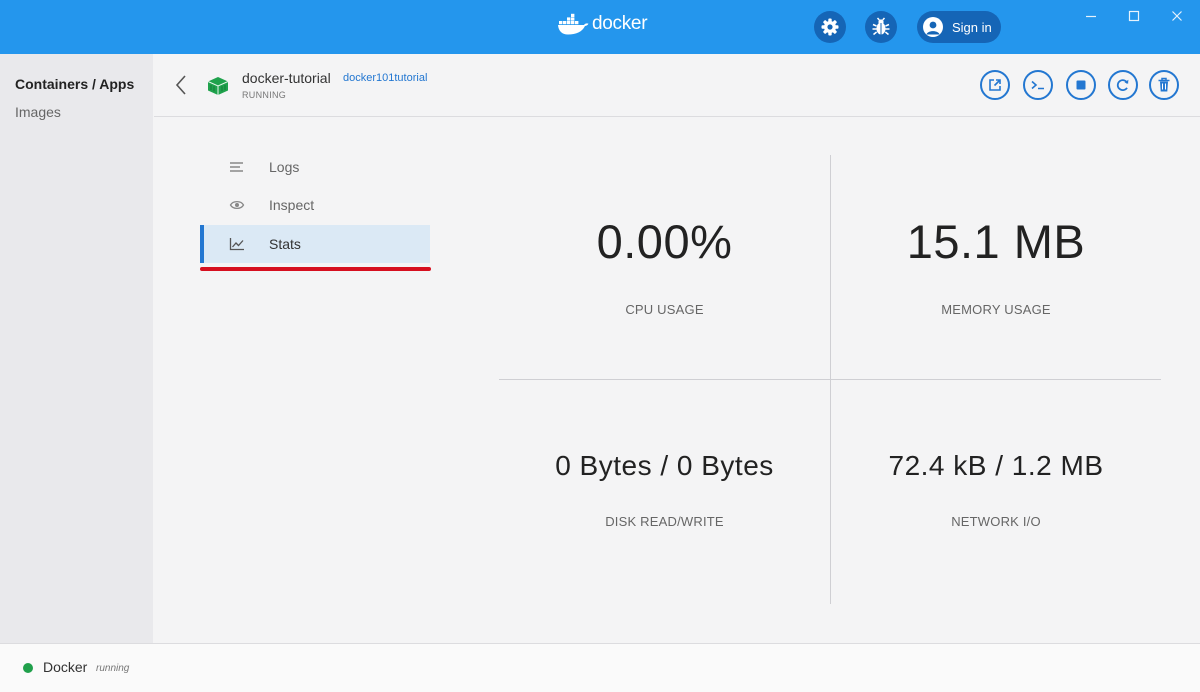  I want to click on network-io-label: NETWORK I/O, so click(996, 521).